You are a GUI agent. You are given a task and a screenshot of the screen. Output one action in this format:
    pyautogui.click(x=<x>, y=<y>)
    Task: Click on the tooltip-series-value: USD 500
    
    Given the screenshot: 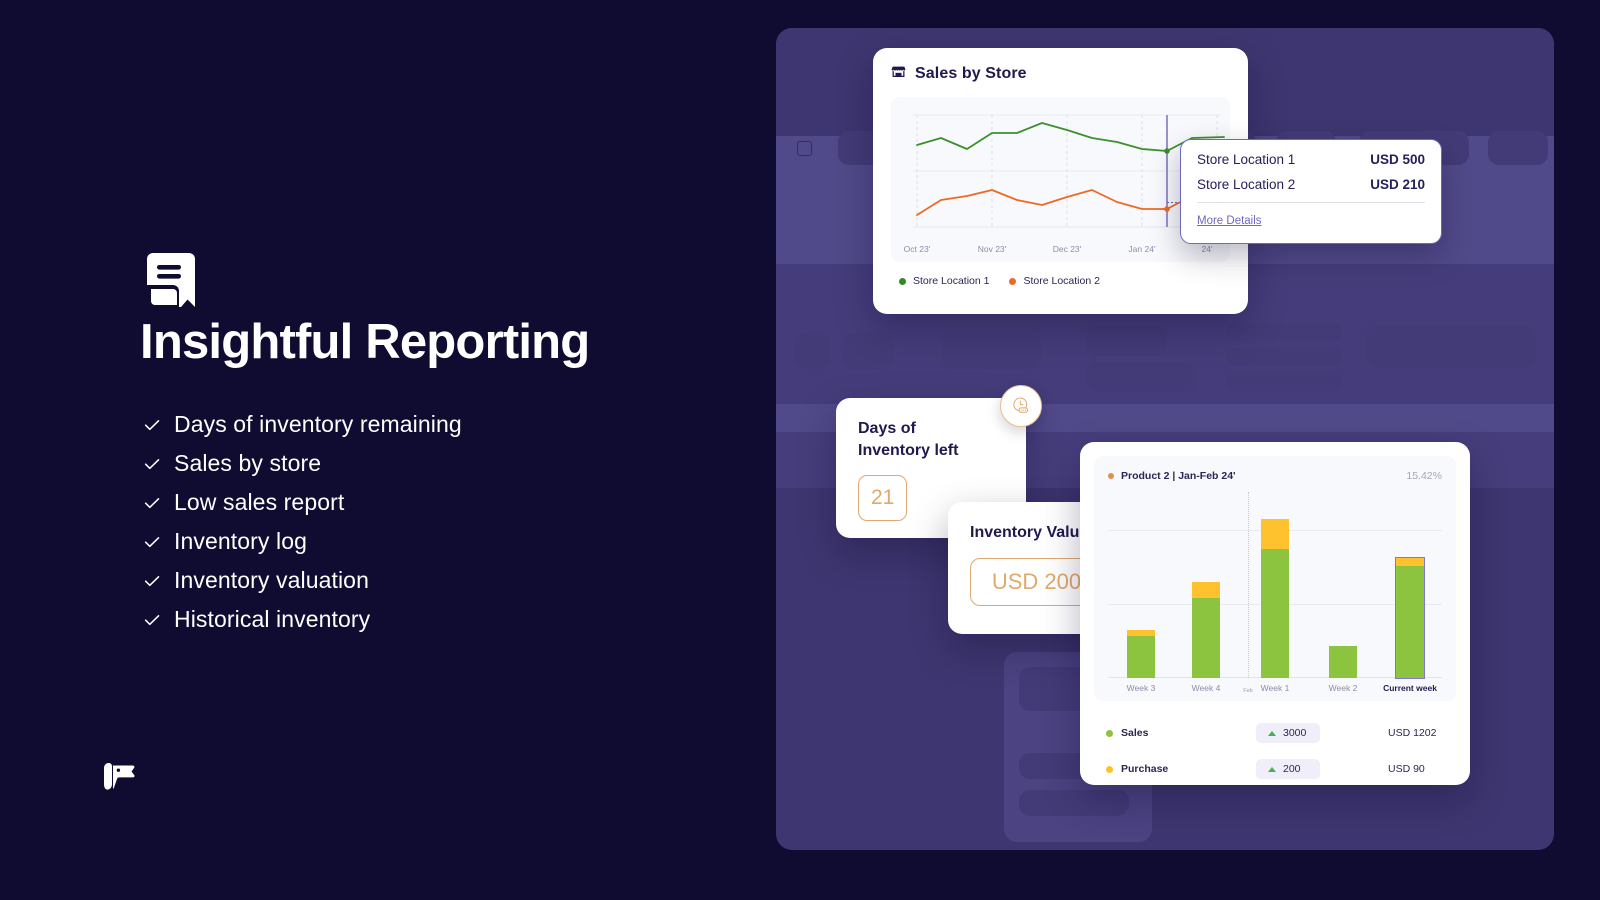 What is the action you would take?
    pyautogui.click(x=1397, y=159)
    